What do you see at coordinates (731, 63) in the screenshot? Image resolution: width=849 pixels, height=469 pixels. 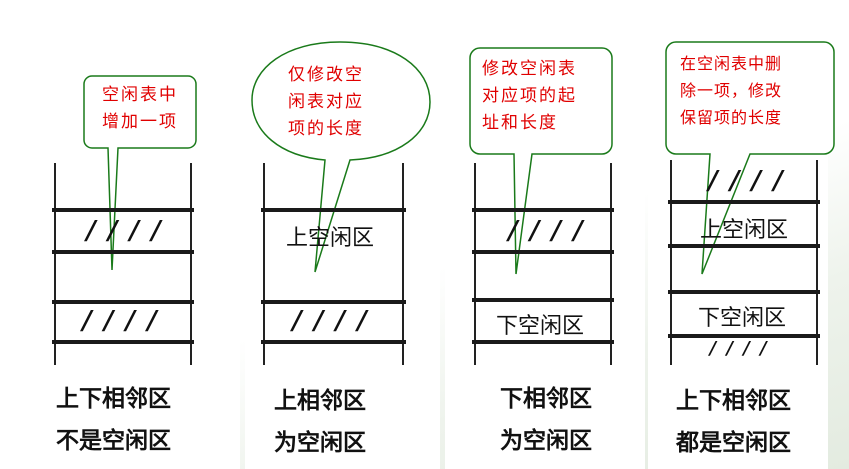 I see `callout-line: 在空闲表中删` at bounding box center [731, 63].